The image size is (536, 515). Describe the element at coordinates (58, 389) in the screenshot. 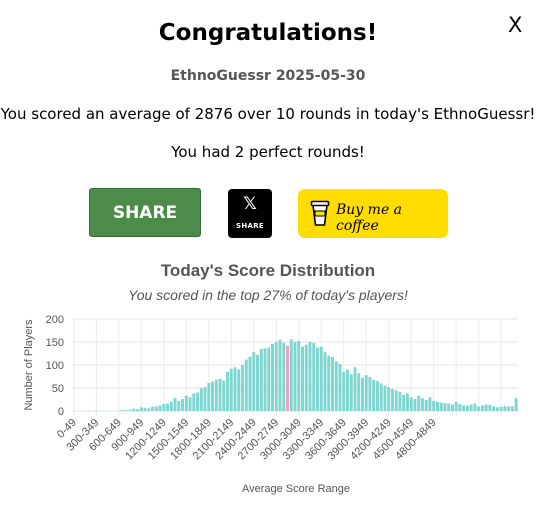

I see `y-tick-label: 50` at that location.